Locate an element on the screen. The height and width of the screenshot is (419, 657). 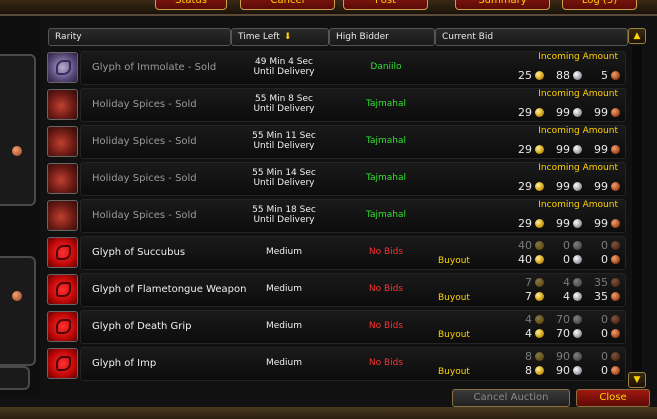
scroll-track is located at coordinates (637, 209).